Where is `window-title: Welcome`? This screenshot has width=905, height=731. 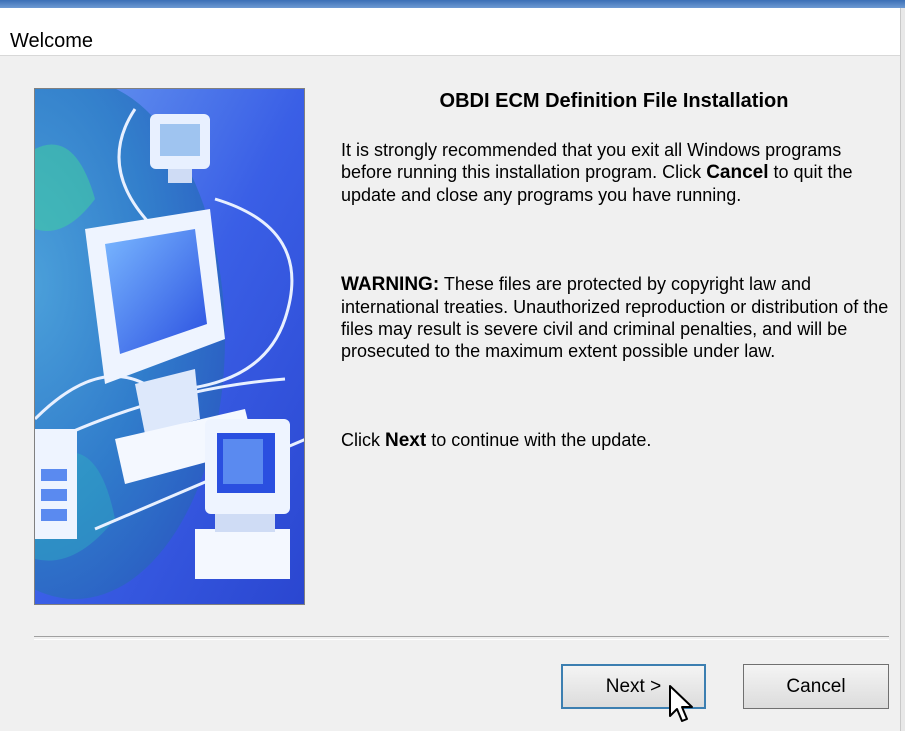
window-title: Welcome is located at coordinates (51, 41).